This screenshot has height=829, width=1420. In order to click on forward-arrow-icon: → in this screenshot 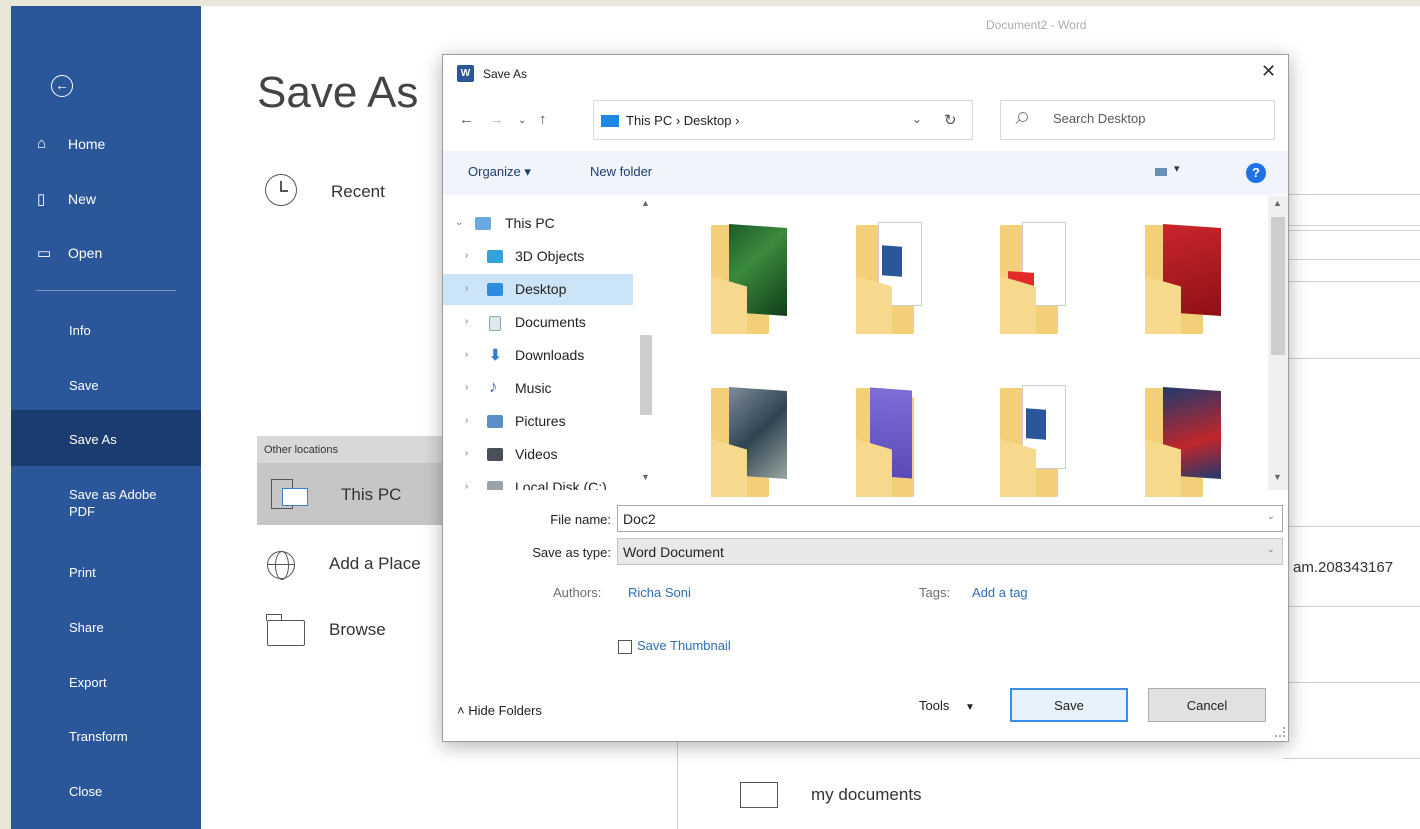, I will do `click(496, 119)`.